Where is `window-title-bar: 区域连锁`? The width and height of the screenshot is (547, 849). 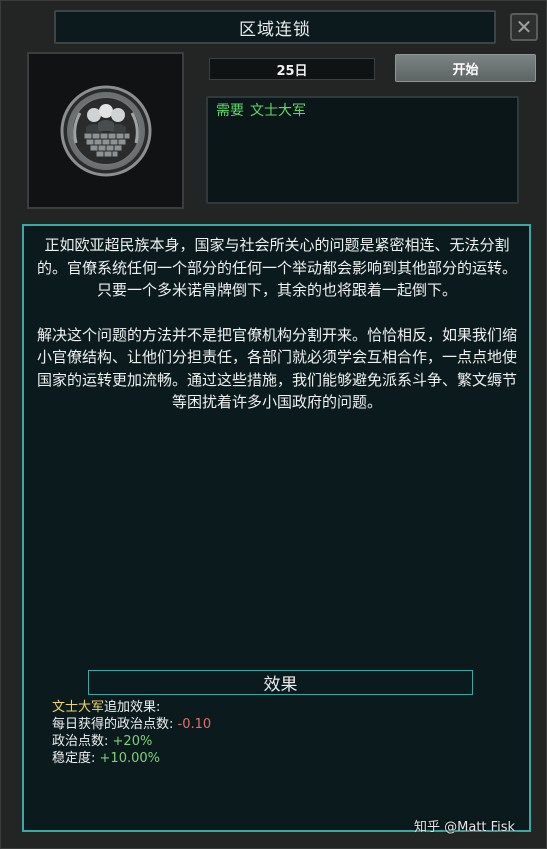
window-title-bar: 区域连锁 is located at coordinates (275, 27).